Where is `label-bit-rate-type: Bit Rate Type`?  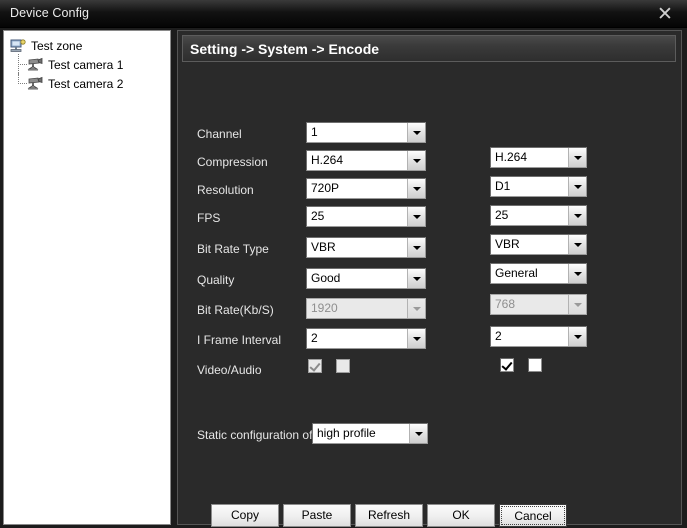 label-bit-rate-type: Bit Rate Type is located at coordinates (233, 249).